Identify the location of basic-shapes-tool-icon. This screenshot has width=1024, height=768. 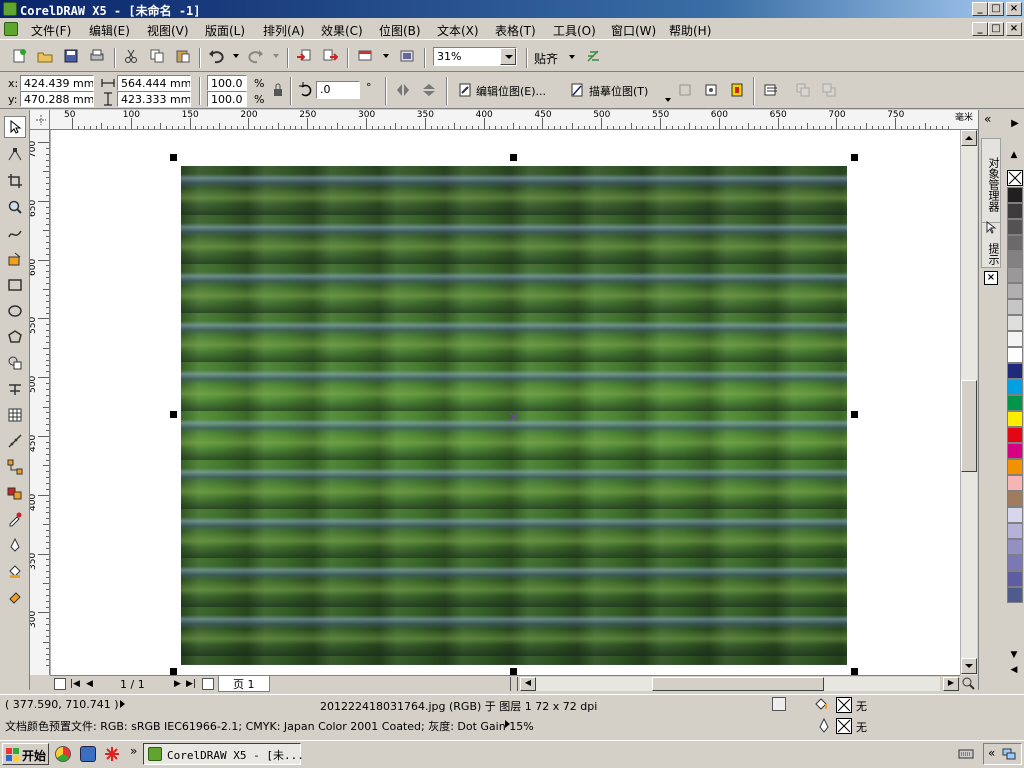
(15, 363).